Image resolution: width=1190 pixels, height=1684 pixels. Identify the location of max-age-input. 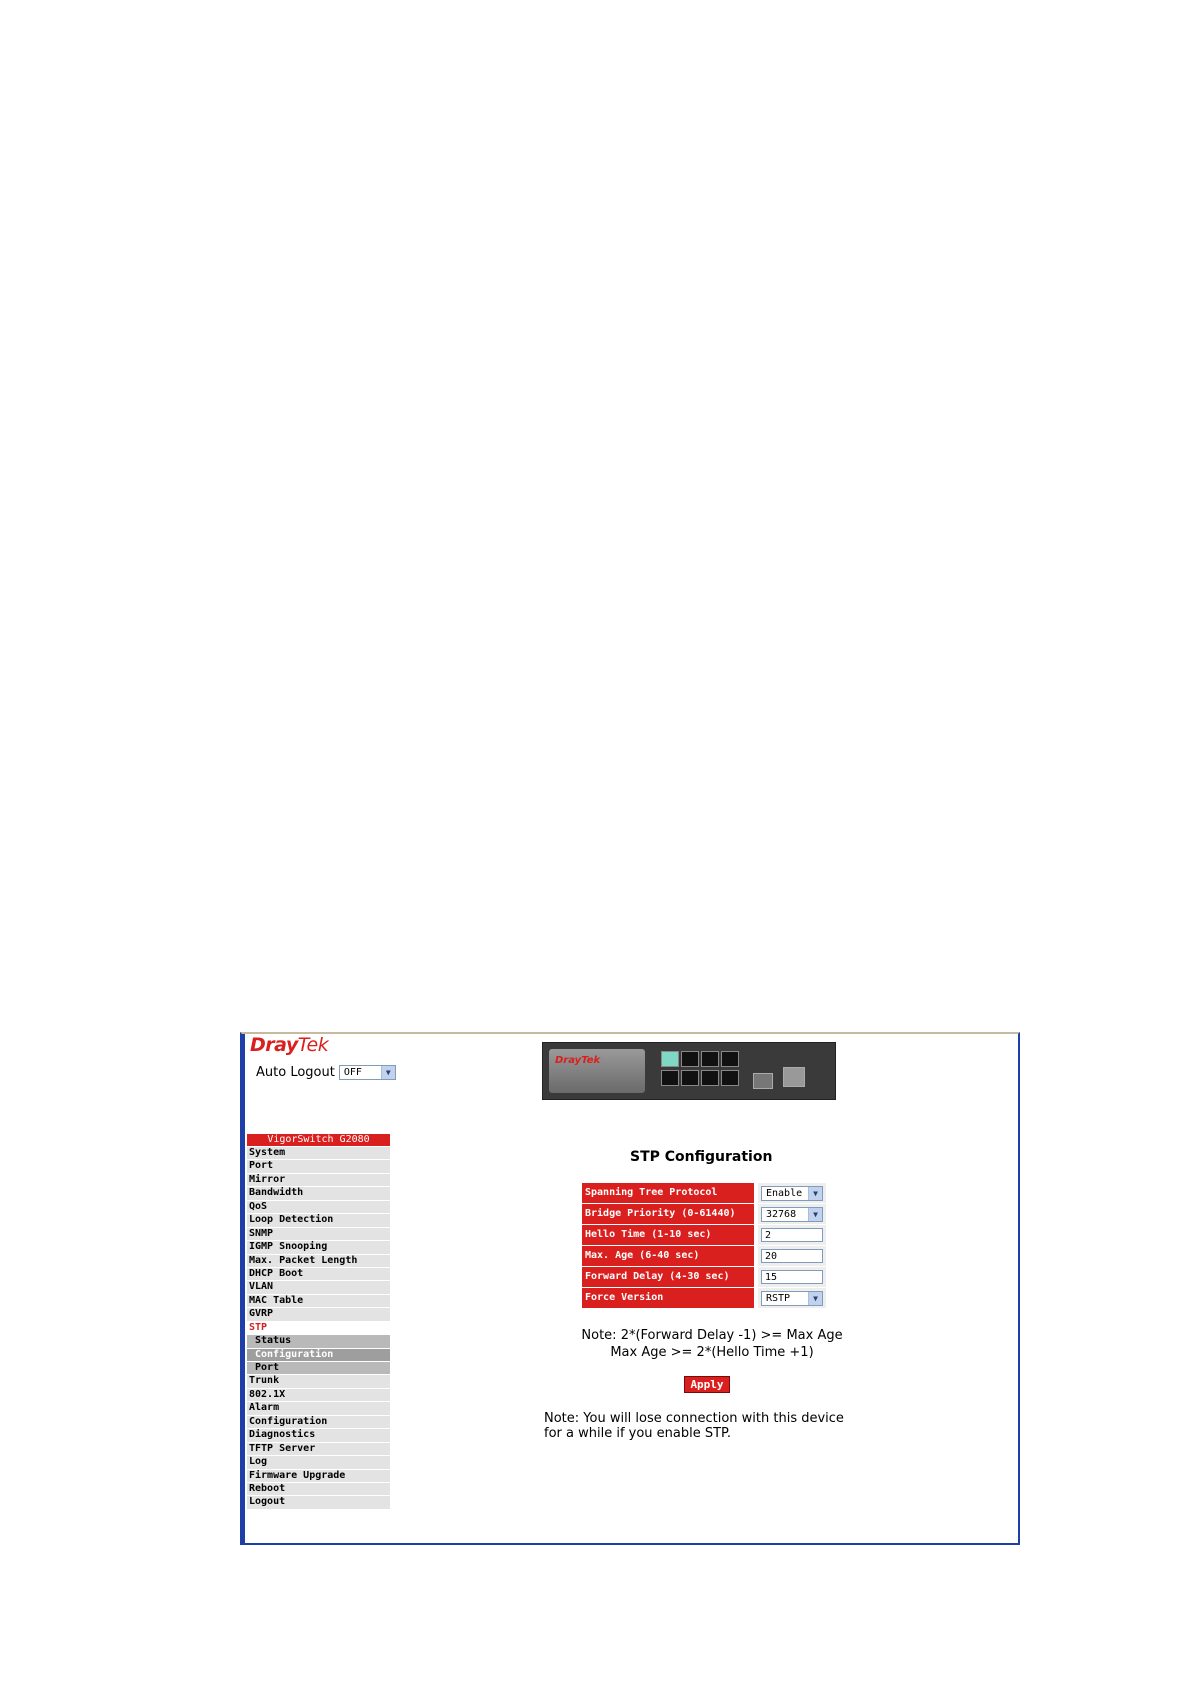
(792, 1256).